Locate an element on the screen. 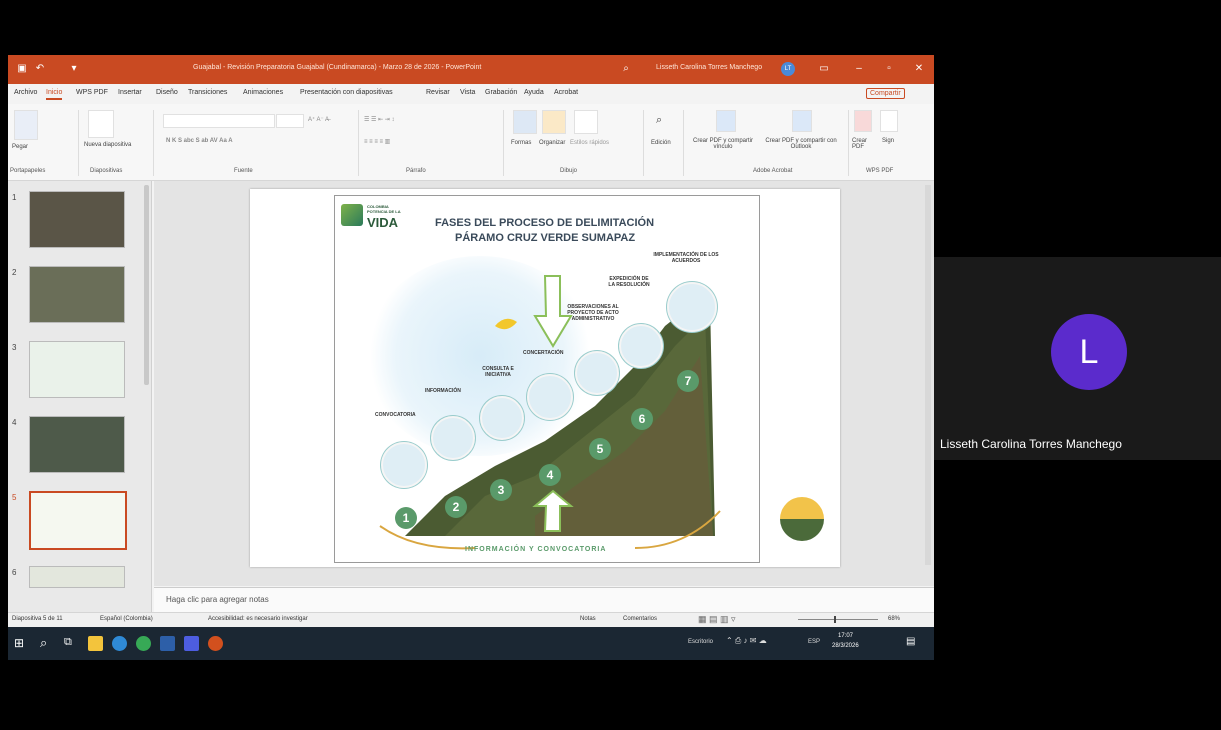 This screenshot has height=730, width=1221. participant-video-tile: L Lisseth Carolina Torres Manchego is located at coordinates (1077, 358).